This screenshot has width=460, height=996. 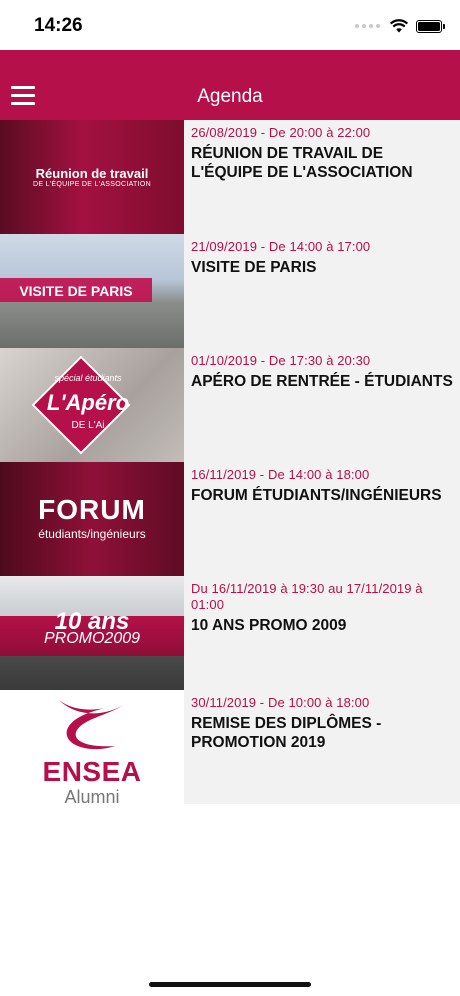 I want to click on thumbnail-subtitle: DE L'ÉQUIPE DE L'ASSOCIATION, so click(x=92, y=184).